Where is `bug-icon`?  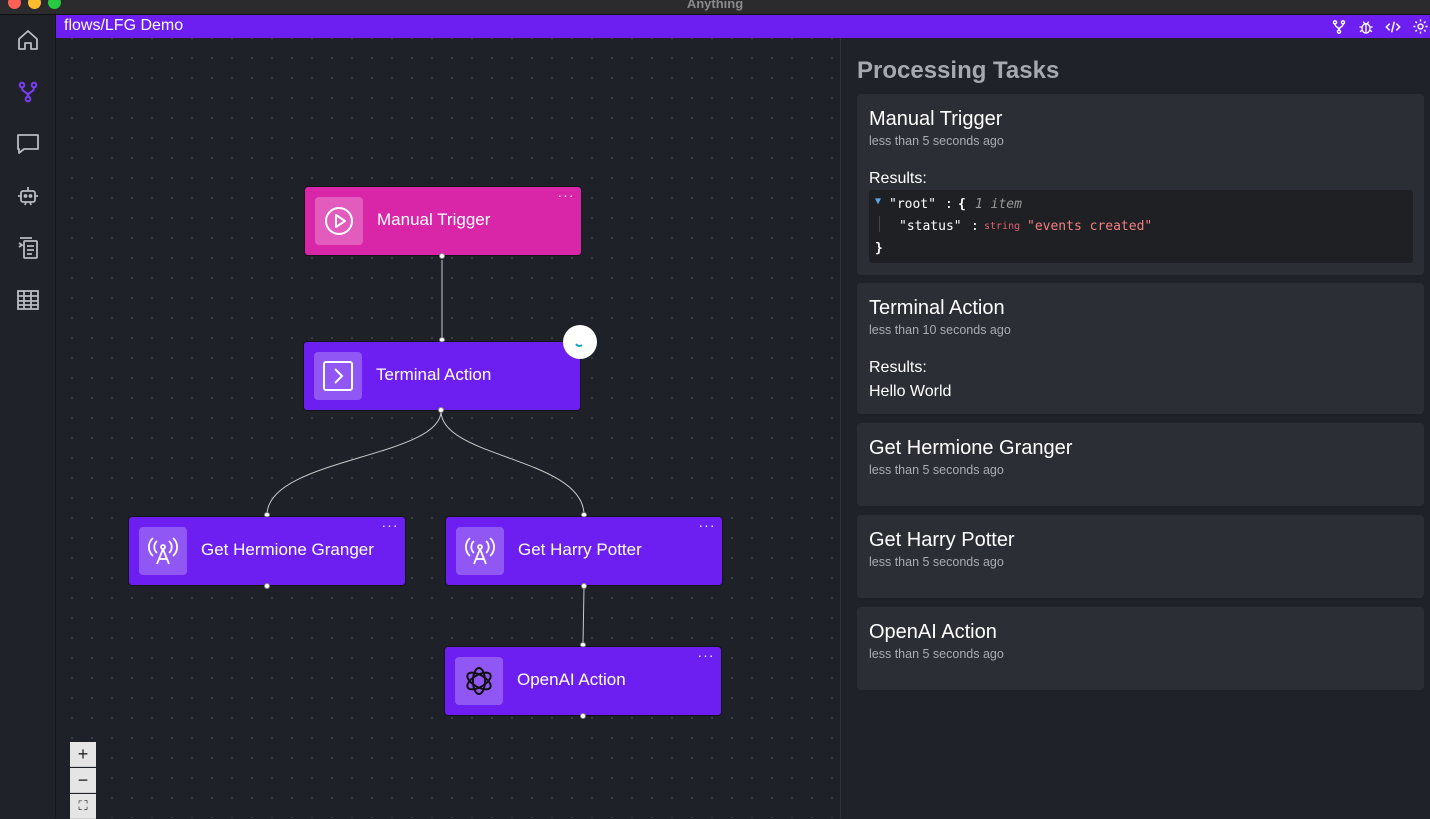 bug-icon is located at coordinates (1365, 26).